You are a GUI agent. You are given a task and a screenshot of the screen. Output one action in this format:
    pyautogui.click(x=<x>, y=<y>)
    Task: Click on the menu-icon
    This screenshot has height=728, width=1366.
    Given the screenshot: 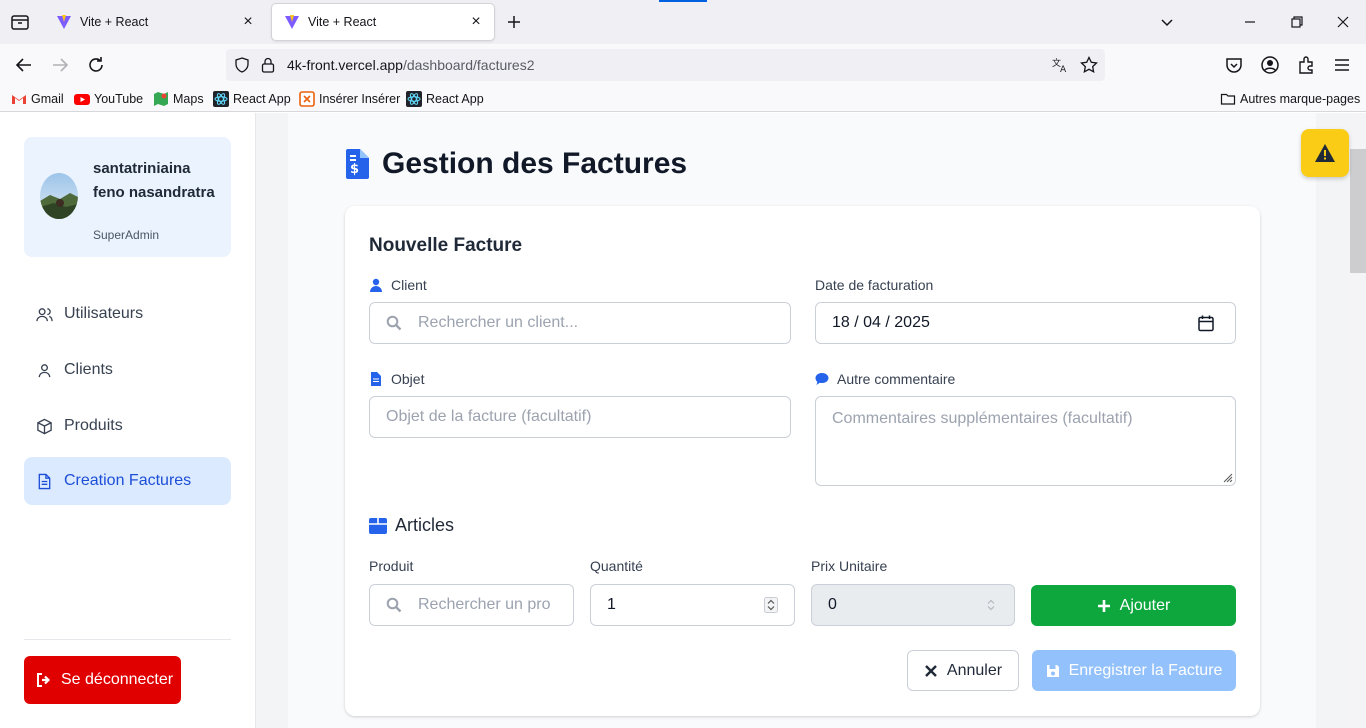 What is the action you would take?
    pyautogui.click(x=1342, y=65)
    